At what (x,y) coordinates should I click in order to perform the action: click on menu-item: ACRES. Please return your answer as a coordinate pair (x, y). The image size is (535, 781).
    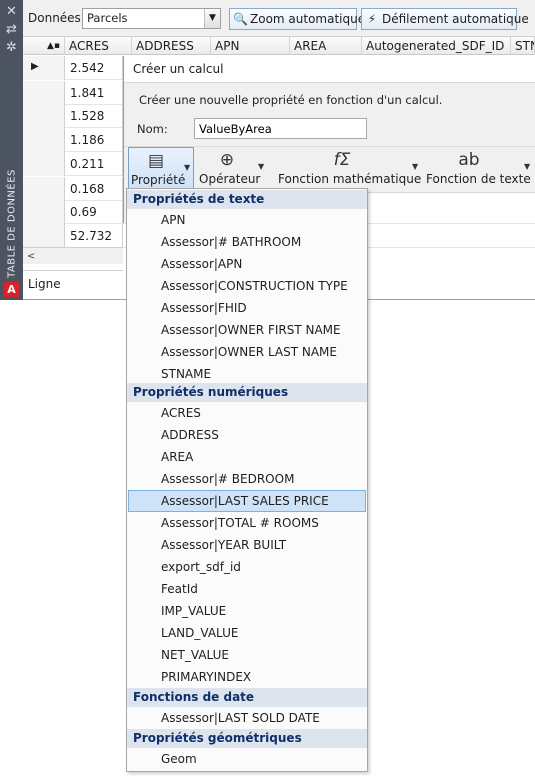
    Looking at the image, I should click on (247, 413).